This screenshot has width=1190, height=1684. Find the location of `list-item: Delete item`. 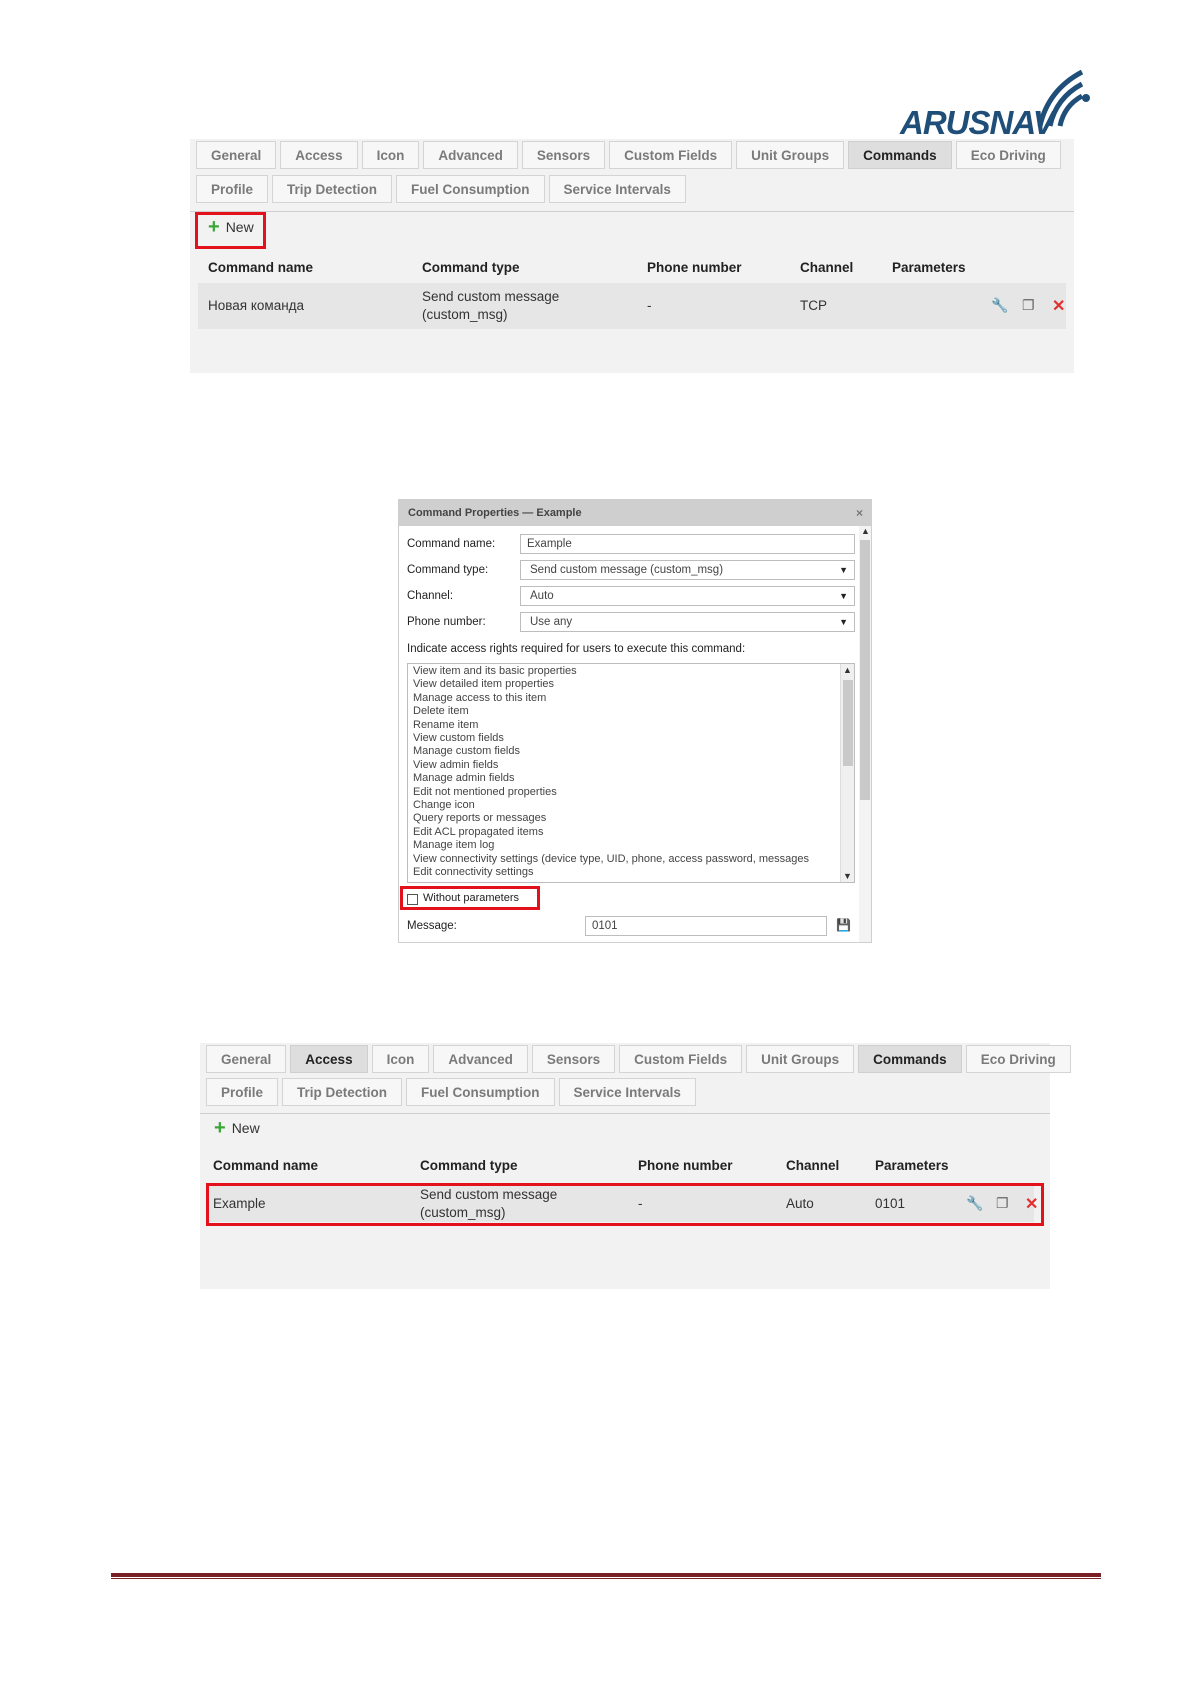

list-item: Delete item is located at coordinates (631, 711).